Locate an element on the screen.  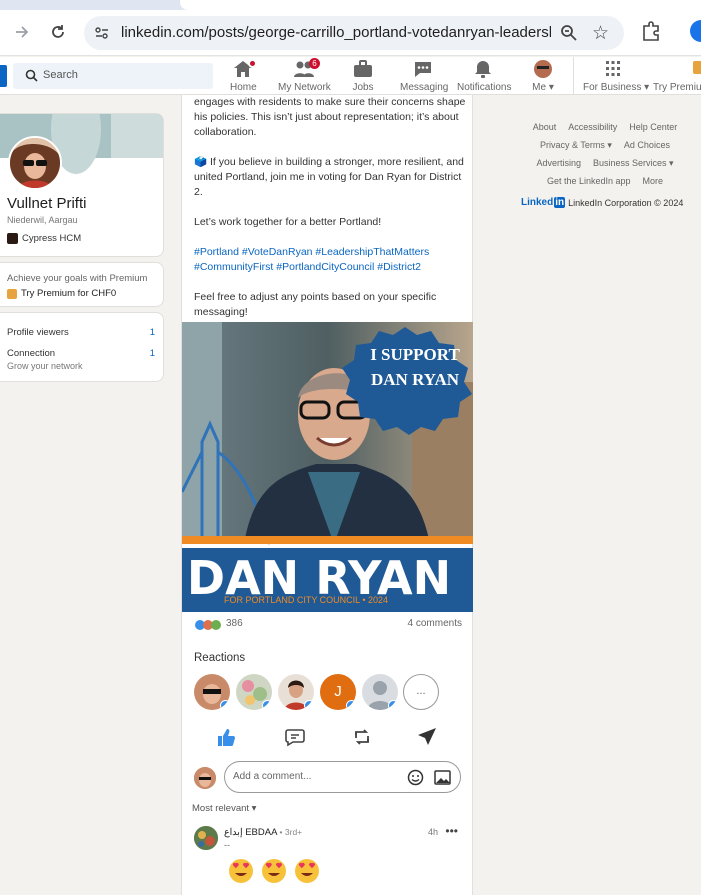
footer-link-privacy-terms: Privacy & Terms ▾ is located at coordinates (576, 145).